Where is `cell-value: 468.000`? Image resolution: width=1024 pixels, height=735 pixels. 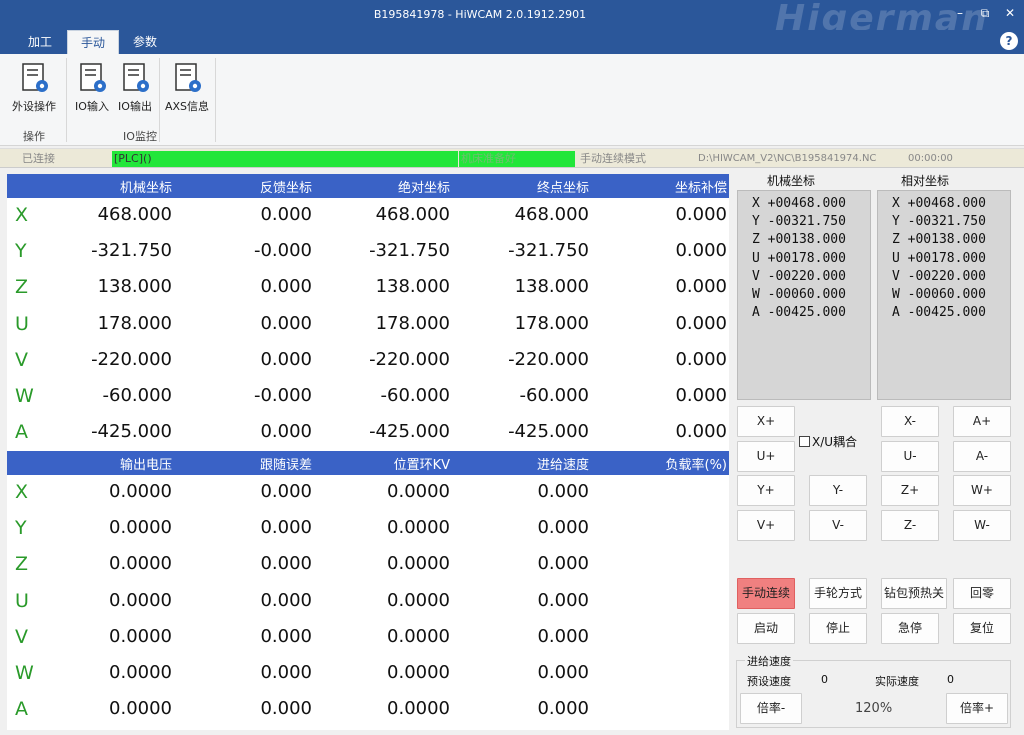
cell-value: 468.000 is located at coordinates (551, 214).